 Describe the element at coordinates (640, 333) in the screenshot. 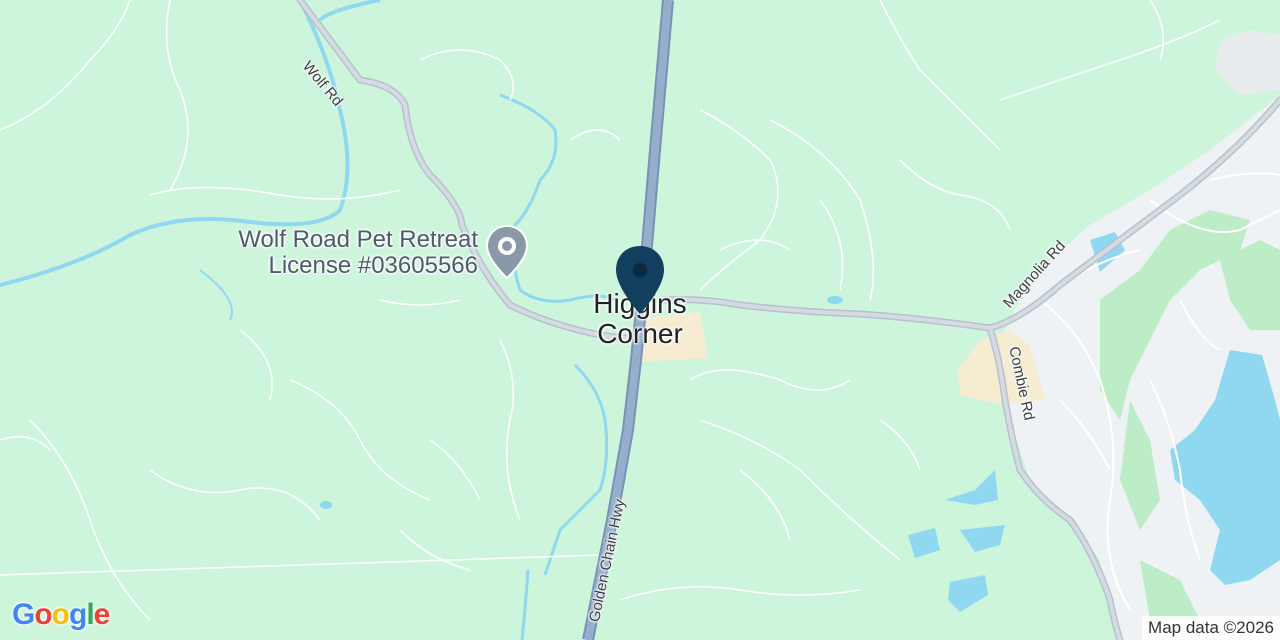

I see `place-name-line2: Corner` at that location.